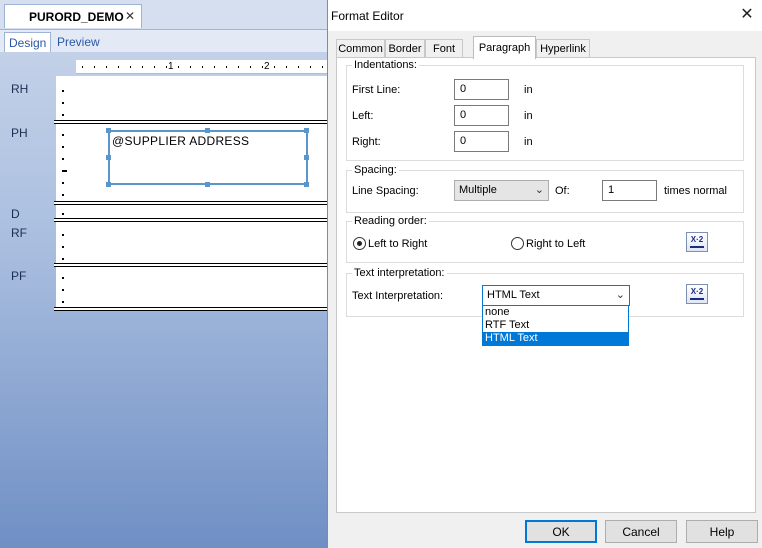  I want to click on first-line-unit: in, so click(528, 90).